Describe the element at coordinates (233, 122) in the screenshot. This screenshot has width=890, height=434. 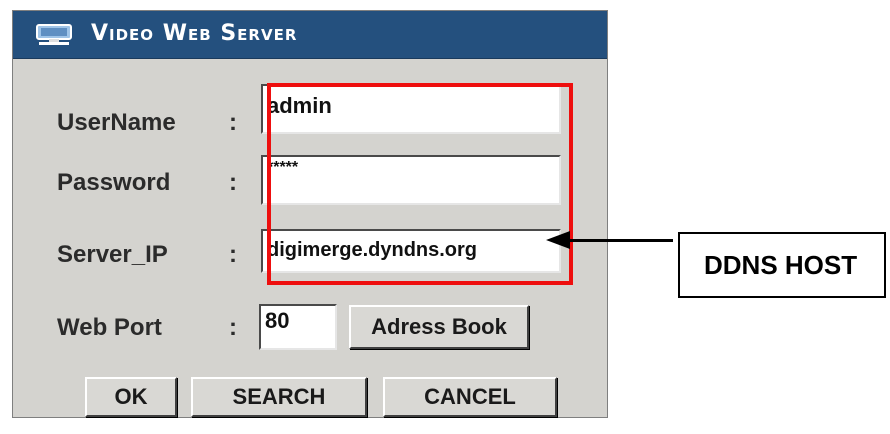
I see `username-colon: :` at that location.